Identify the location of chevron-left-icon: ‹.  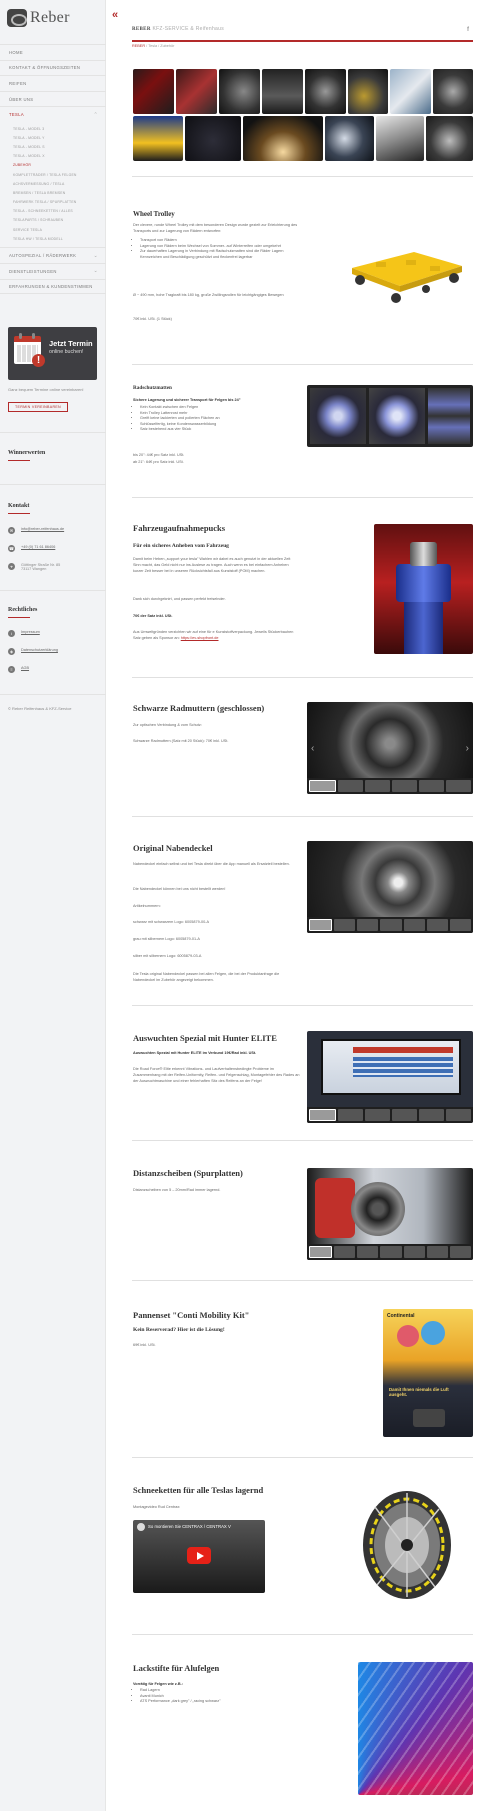
(312, 748).